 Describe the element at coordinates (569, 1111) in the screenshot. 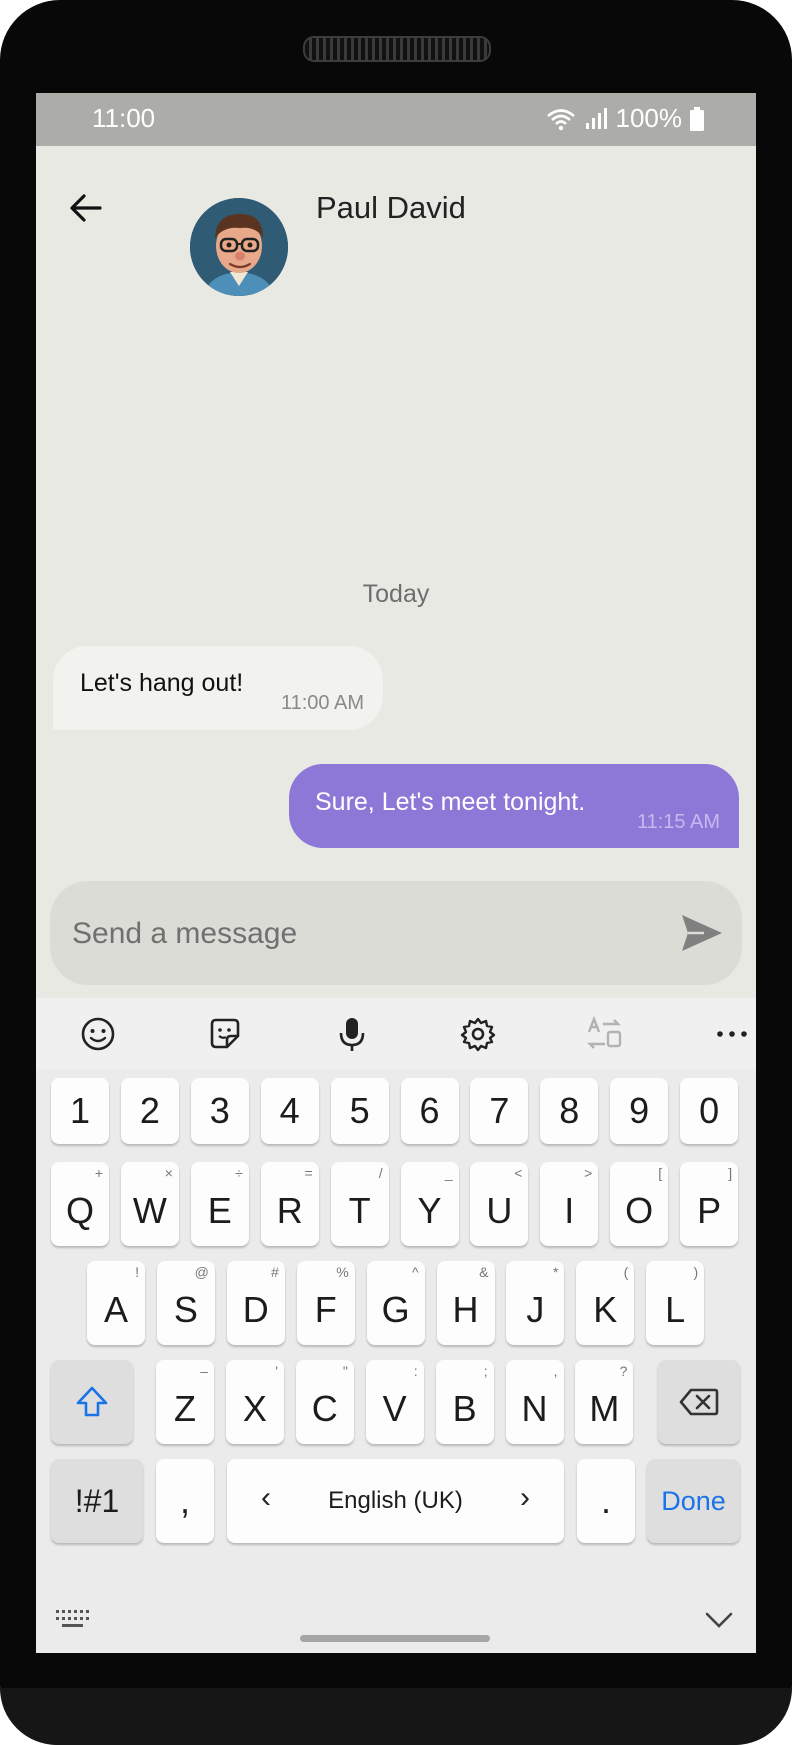

I see `key-8: 8` at that location.